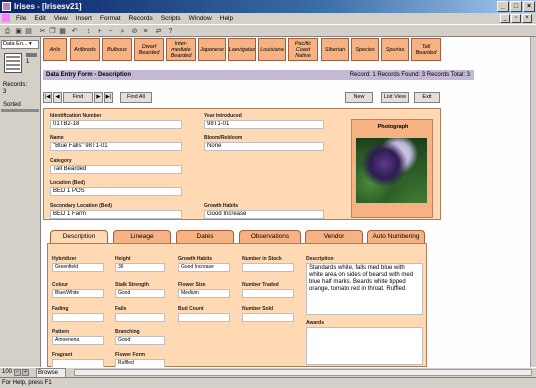 The height and width of the screenshot is (388, 536). I want to click on cut-icon: ✂, so click(42, 31).